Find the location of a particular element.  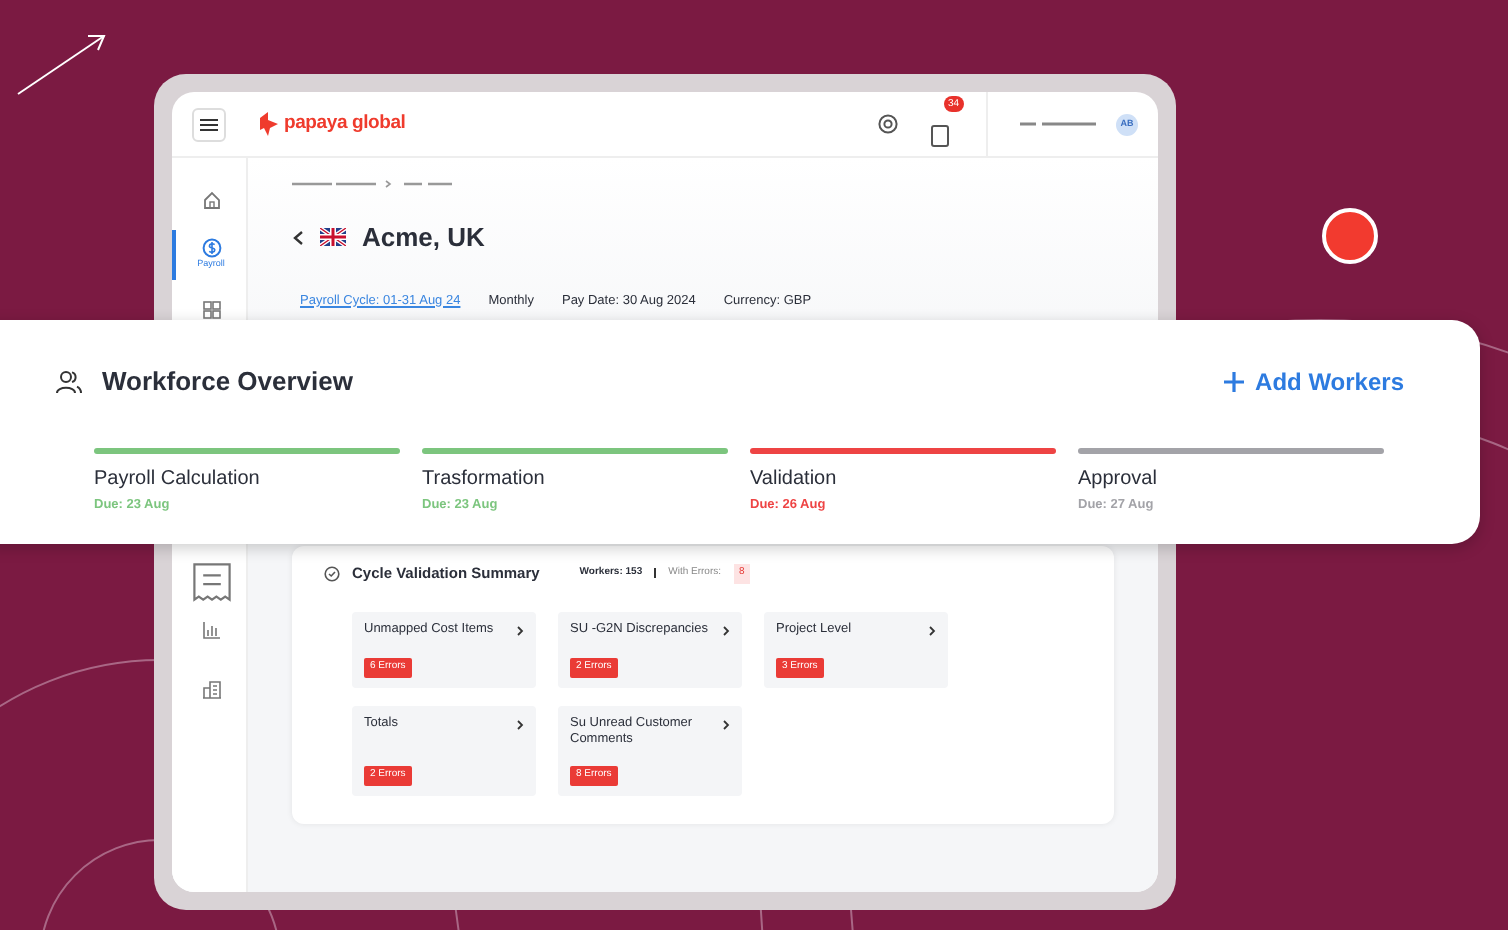

record-dot is located at coordinates (1350, 236).